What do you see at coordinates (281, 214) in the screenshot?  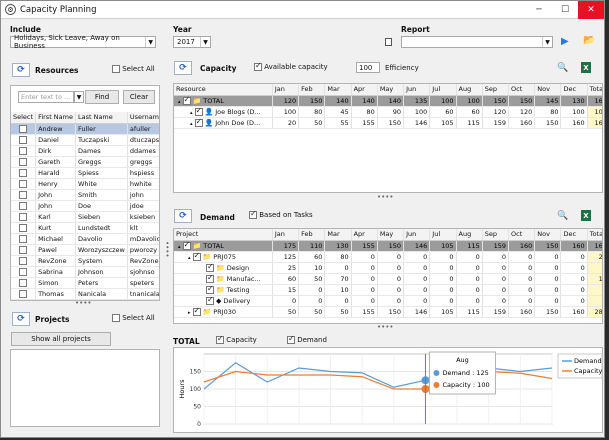 I see `based-on-tasks-toggle: Based on Tasks` at bounding box center [281, 214].